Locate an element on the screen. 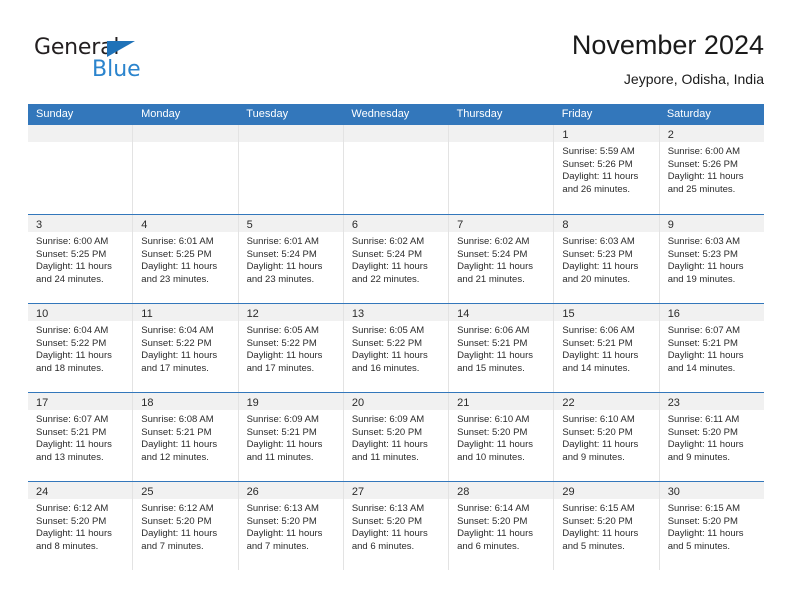 This screenshot has width=792, height=612. sunrise-text: Sunrise: 5:59 AM is located at coordinates (598, 151).